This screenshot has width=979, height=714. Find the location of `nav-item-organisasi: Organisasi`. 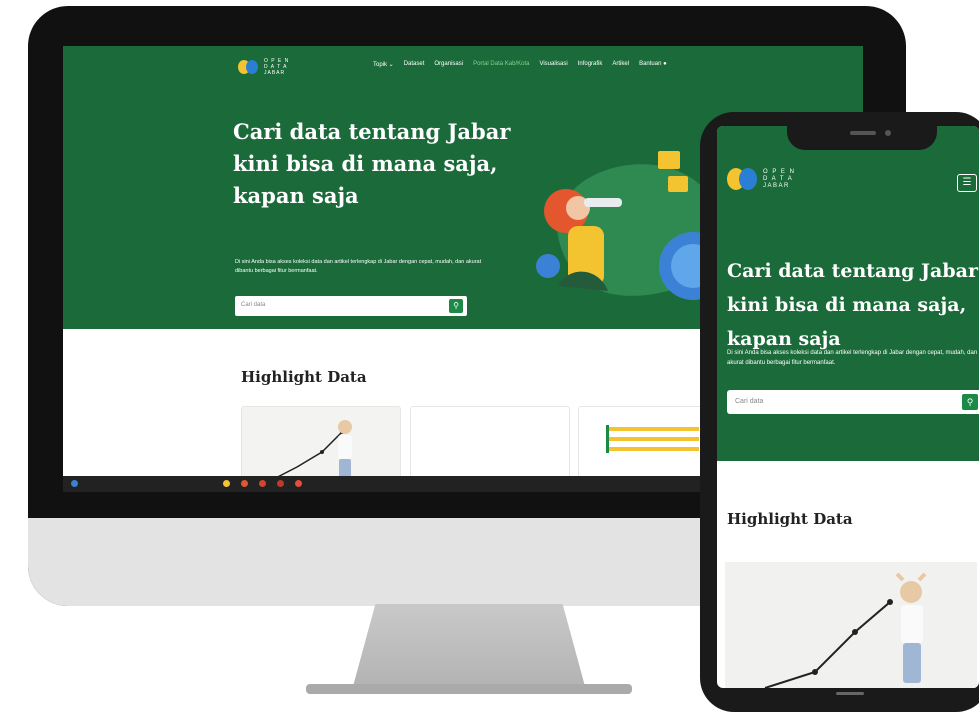

nav-item-organisasi: Organisasi is located at coordinates (448, 64).